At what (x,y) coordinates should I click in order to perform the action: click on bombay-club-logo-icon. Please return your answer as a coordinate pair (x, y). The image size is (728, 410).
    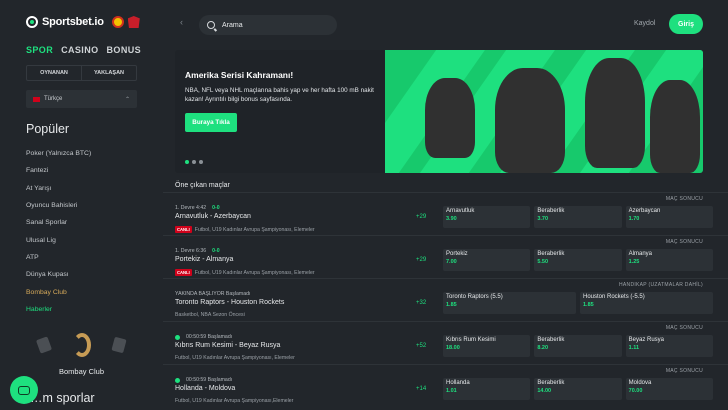
    Looking at the image, I should click on (81, 345).